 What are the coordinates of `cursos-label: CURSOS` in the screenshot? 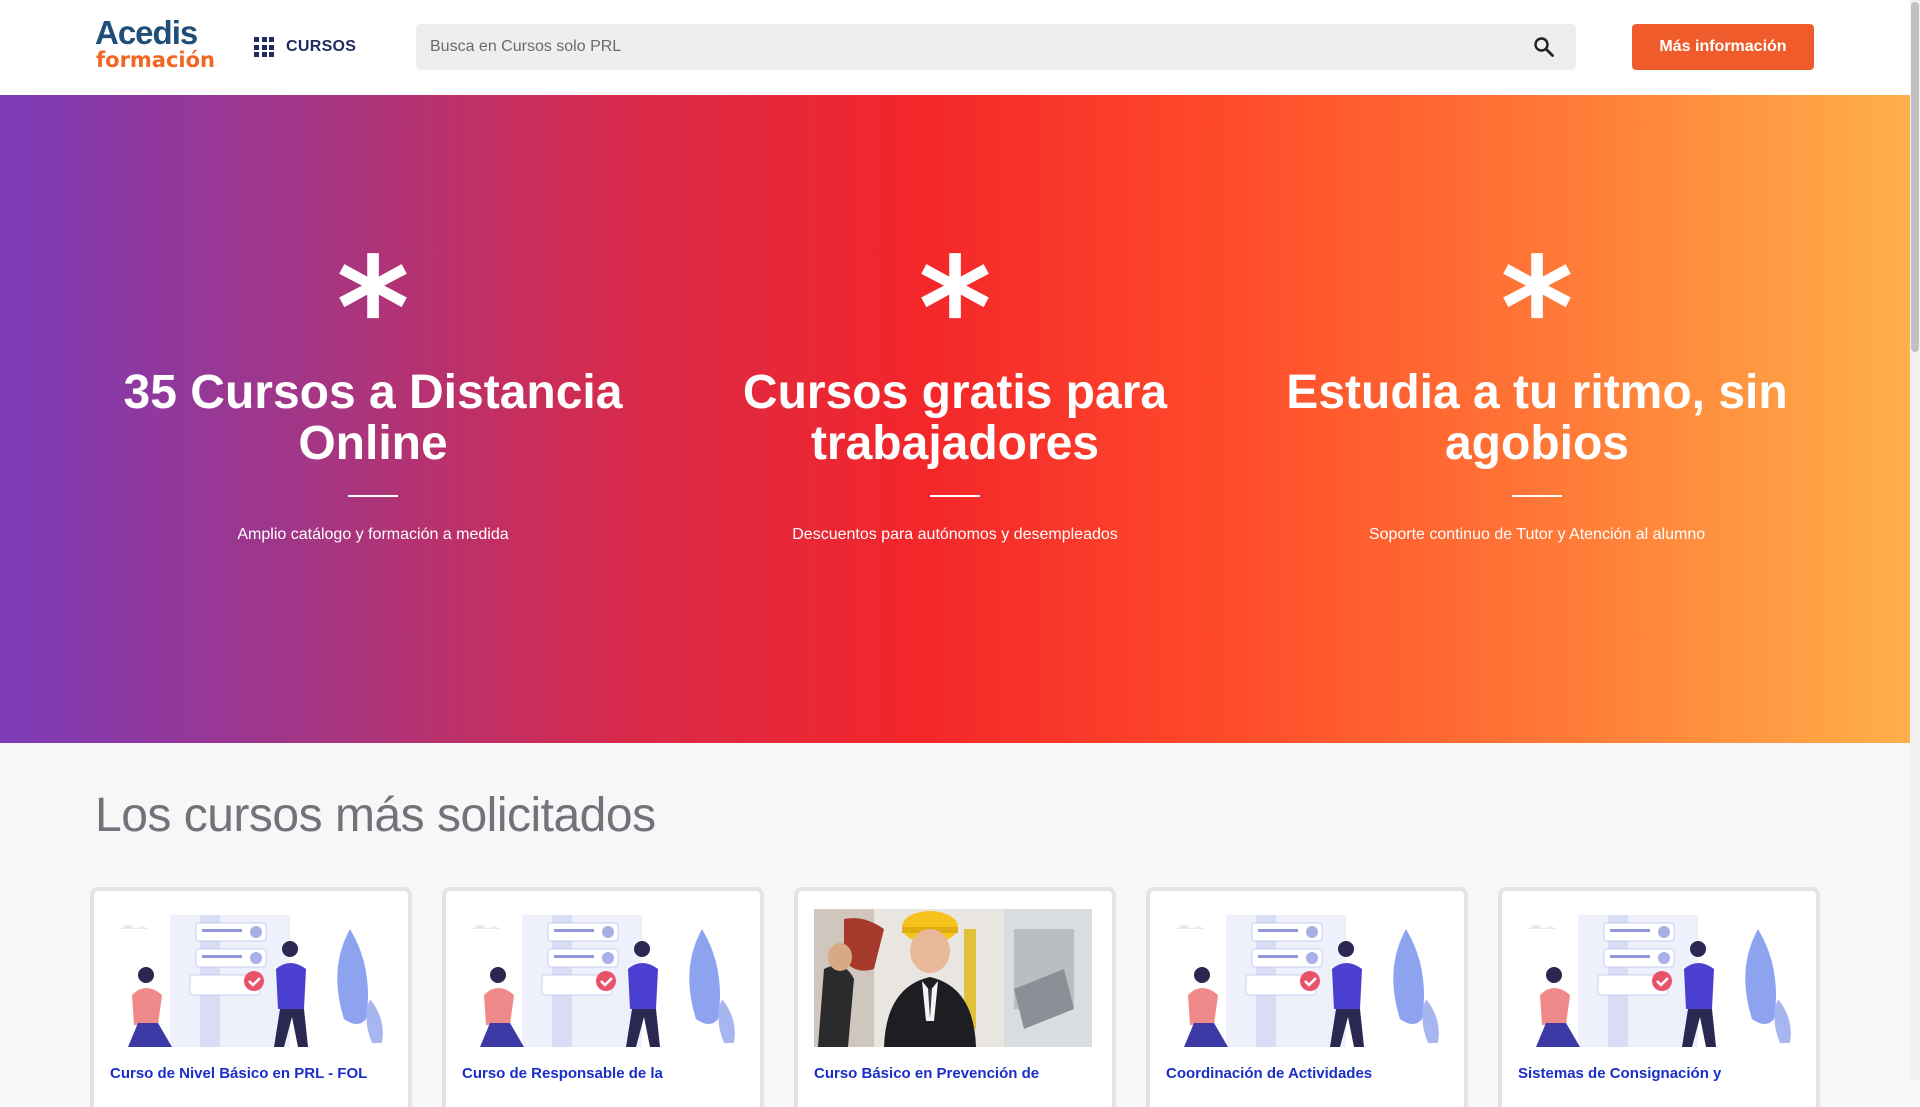 It's located at (321, 46).